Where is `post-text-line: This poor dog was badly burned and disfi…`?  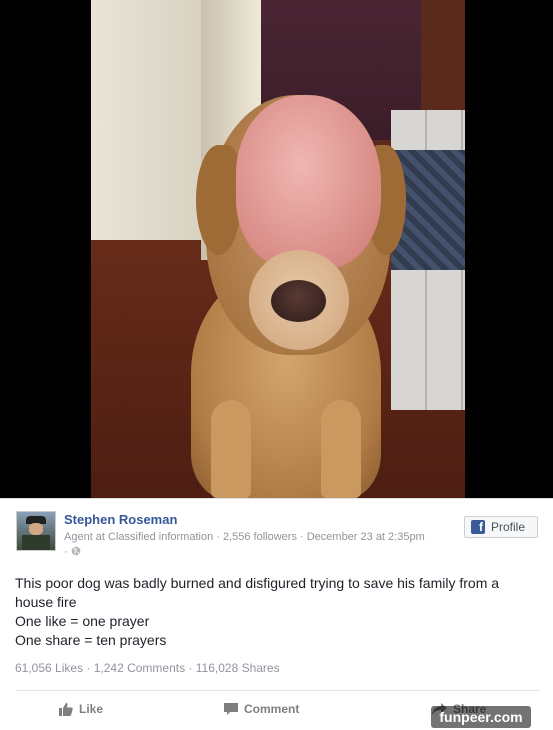 post-text-line: This poor dog was badly burned and disfi… is located at coordinates (257, 583).